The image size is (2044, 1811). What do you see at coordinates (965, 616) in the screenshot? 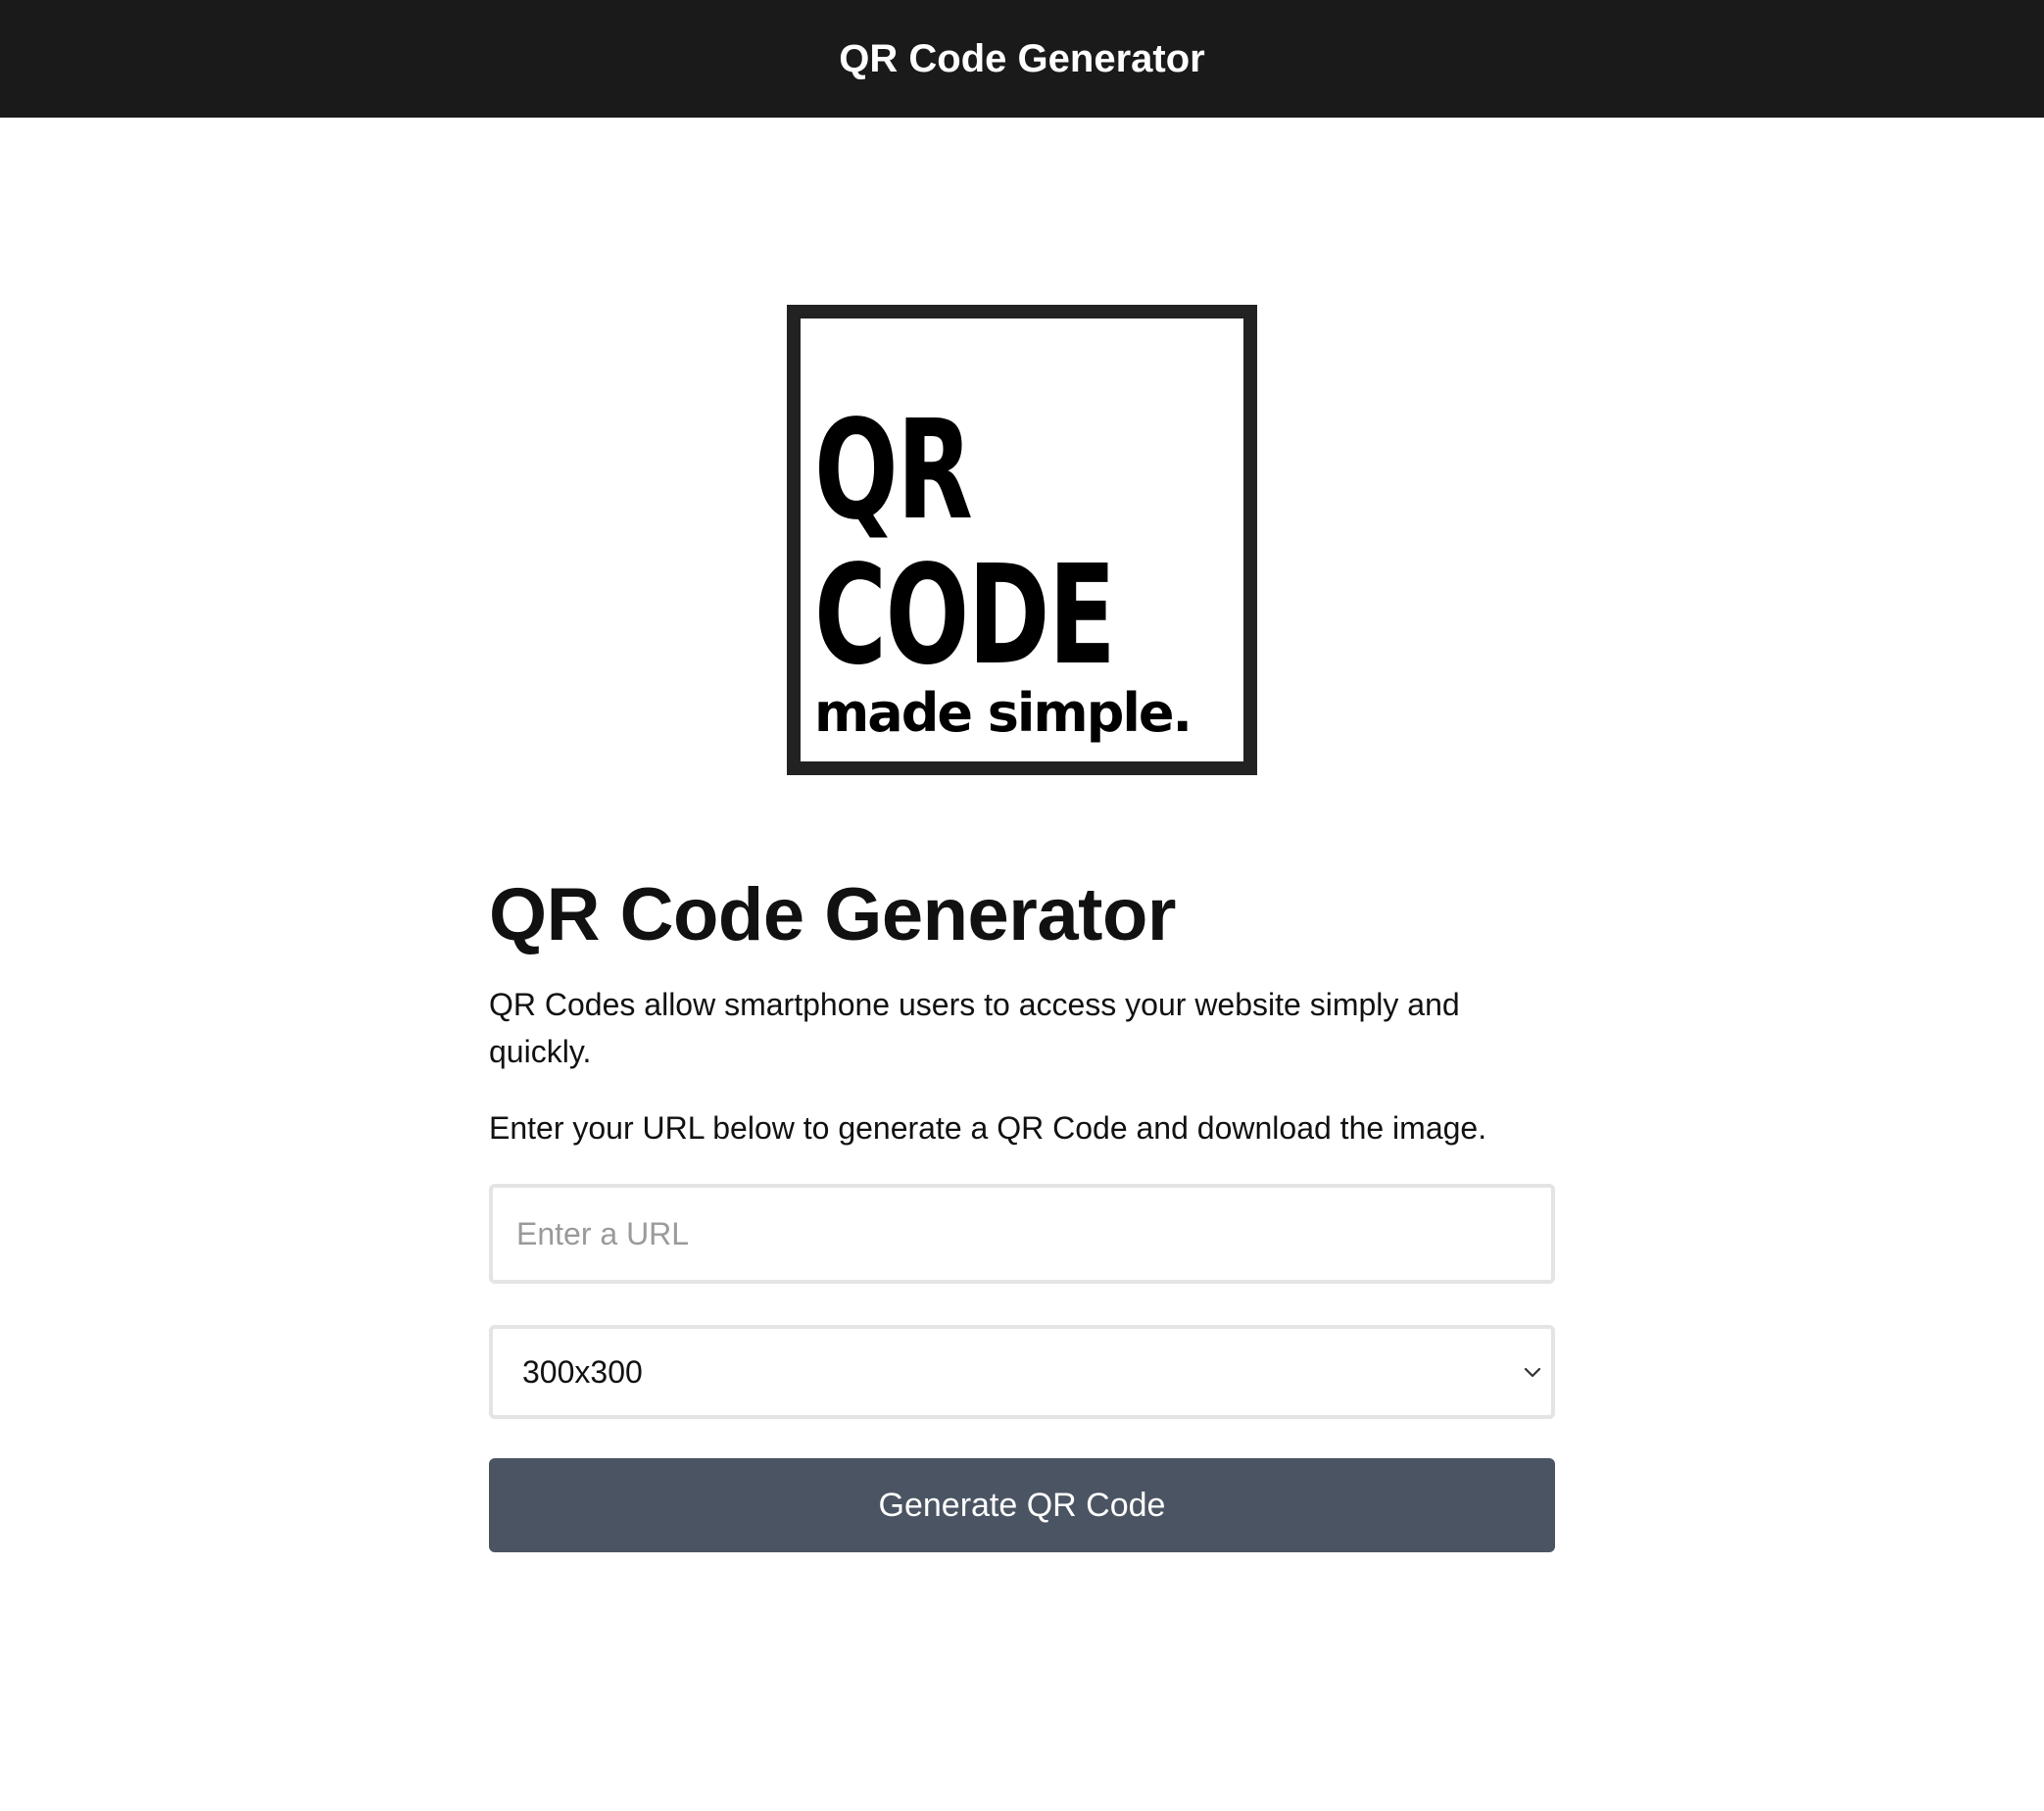
I see `logo-text-code: CODE` at bounding box center [965, 616].